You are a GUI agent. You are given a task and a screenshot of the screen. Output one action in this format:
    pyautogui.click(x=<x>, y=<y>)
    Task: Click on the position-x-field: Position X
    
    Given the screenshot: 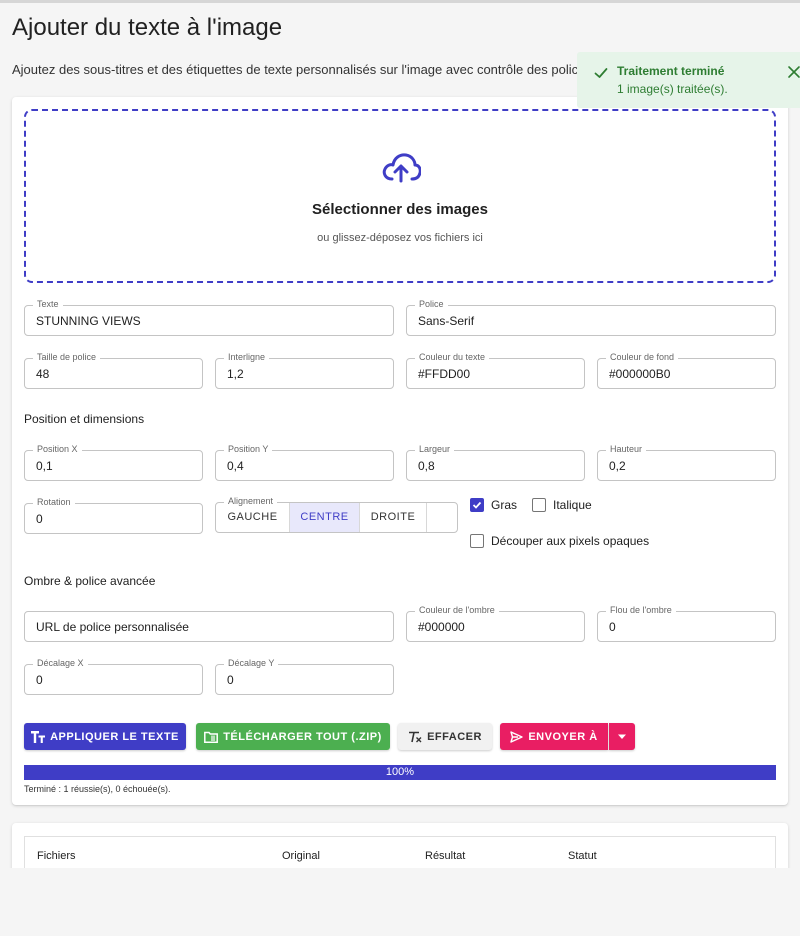 What is the action you would take?
    pyautogui.click(x=113, y=462)
    